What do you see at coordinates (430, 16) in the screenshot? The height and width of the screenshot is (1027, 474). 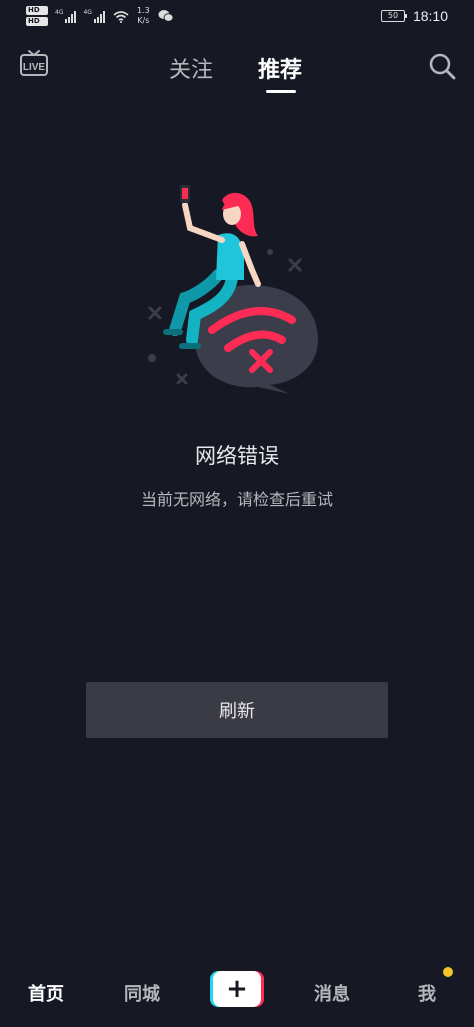 I see `clock: 18:10` at bounding box center [430, 16].